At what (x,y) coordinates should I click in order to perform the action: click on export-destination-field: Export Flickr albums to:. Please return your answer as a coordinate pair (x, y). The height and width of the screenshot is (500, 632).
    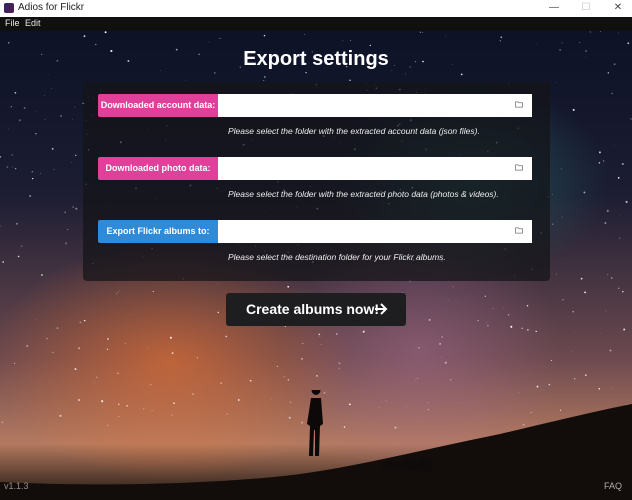
    Looking at the image, I should click on (315, 231).